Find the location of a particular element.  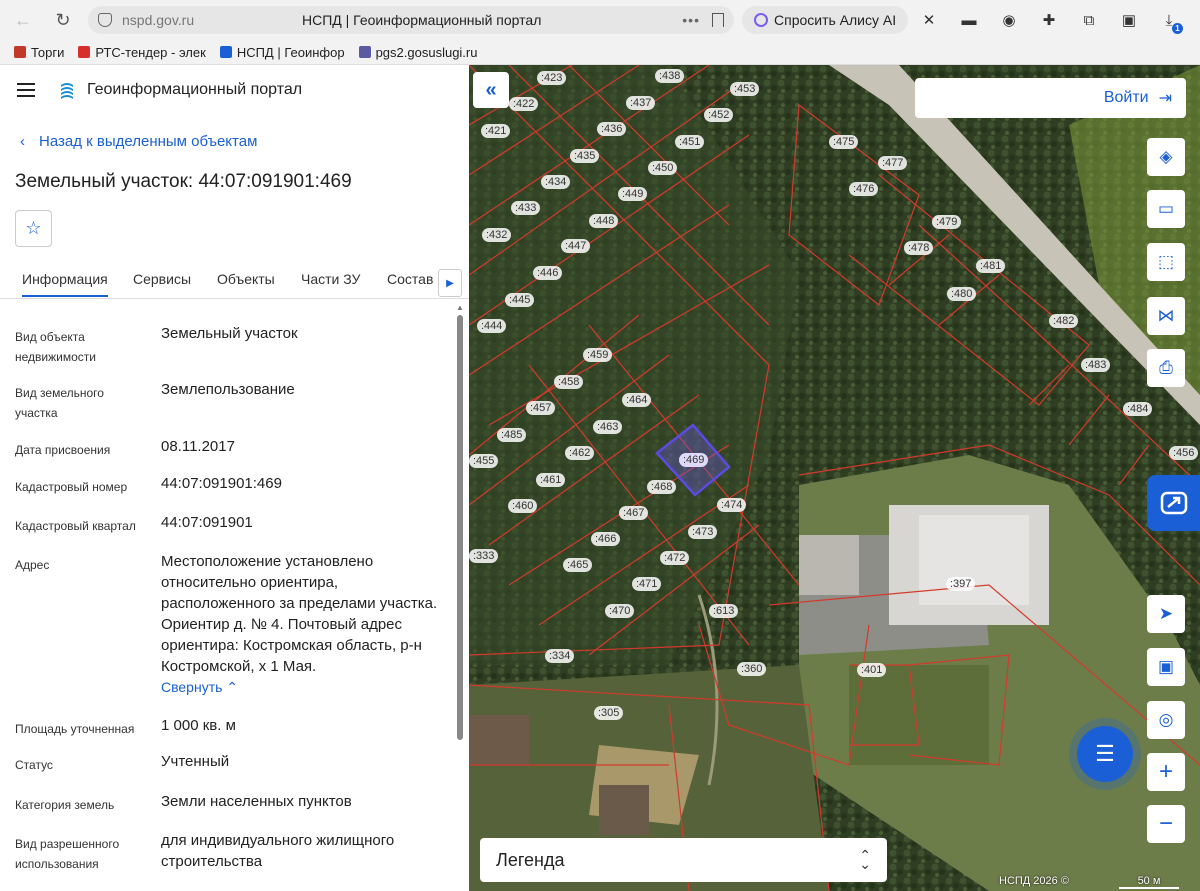

bookmark-item: Торги is located at coordinates (39, 52).